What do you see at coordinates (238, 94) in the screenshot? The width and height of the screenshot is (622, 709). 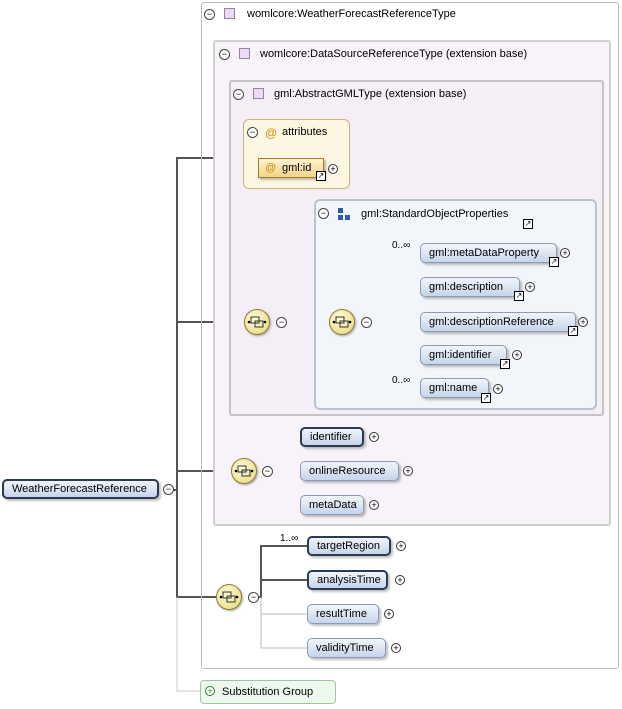 I see `gml-base-collapse-toggle: −` at bounding box center [238, 94].